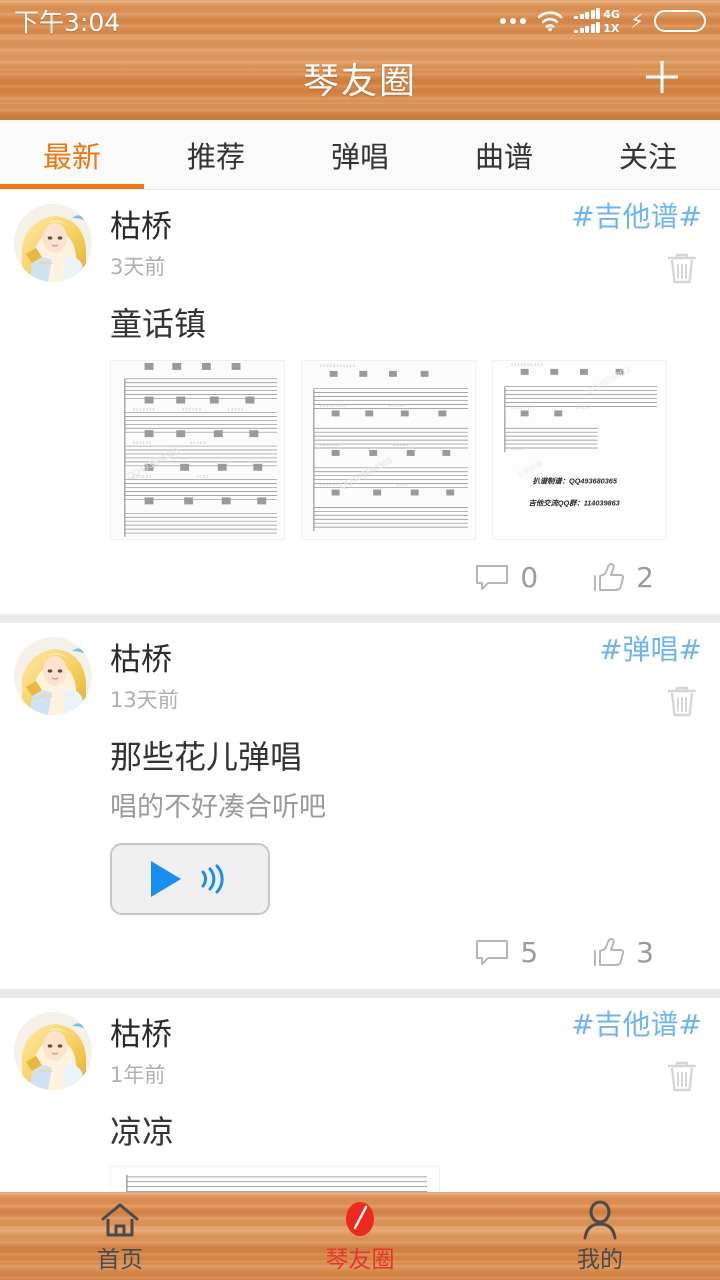 The width and height of the screenshot is (720, 1280). What do you see at coordinates (337, 365) in the screenshot?
I see `svg-text: 3 1 2 0 3 1 2 0 3 1 2` at bounding box center [337, 365].